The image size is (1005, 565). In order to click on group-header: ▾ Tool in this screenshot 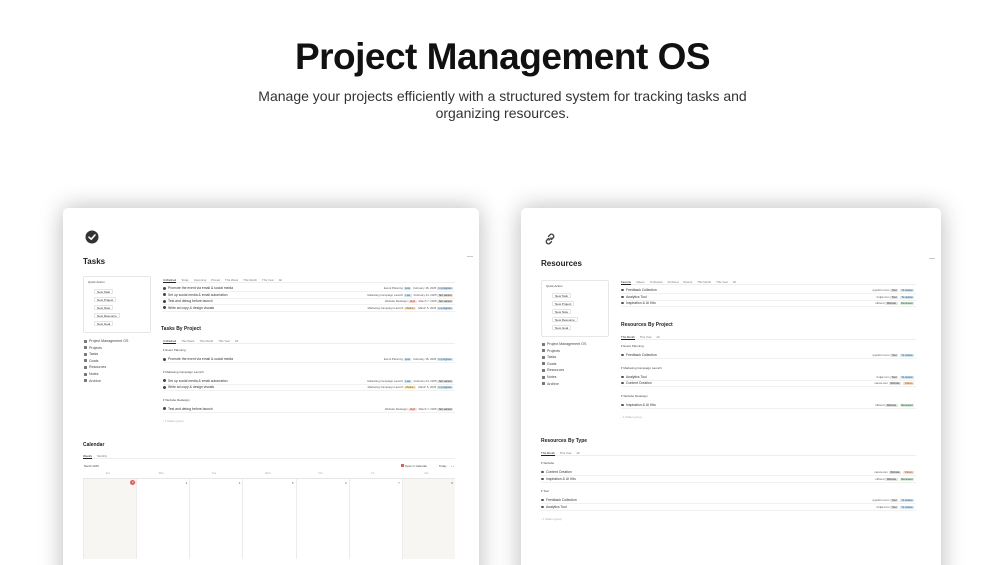, I will do `click(545, 491)`.